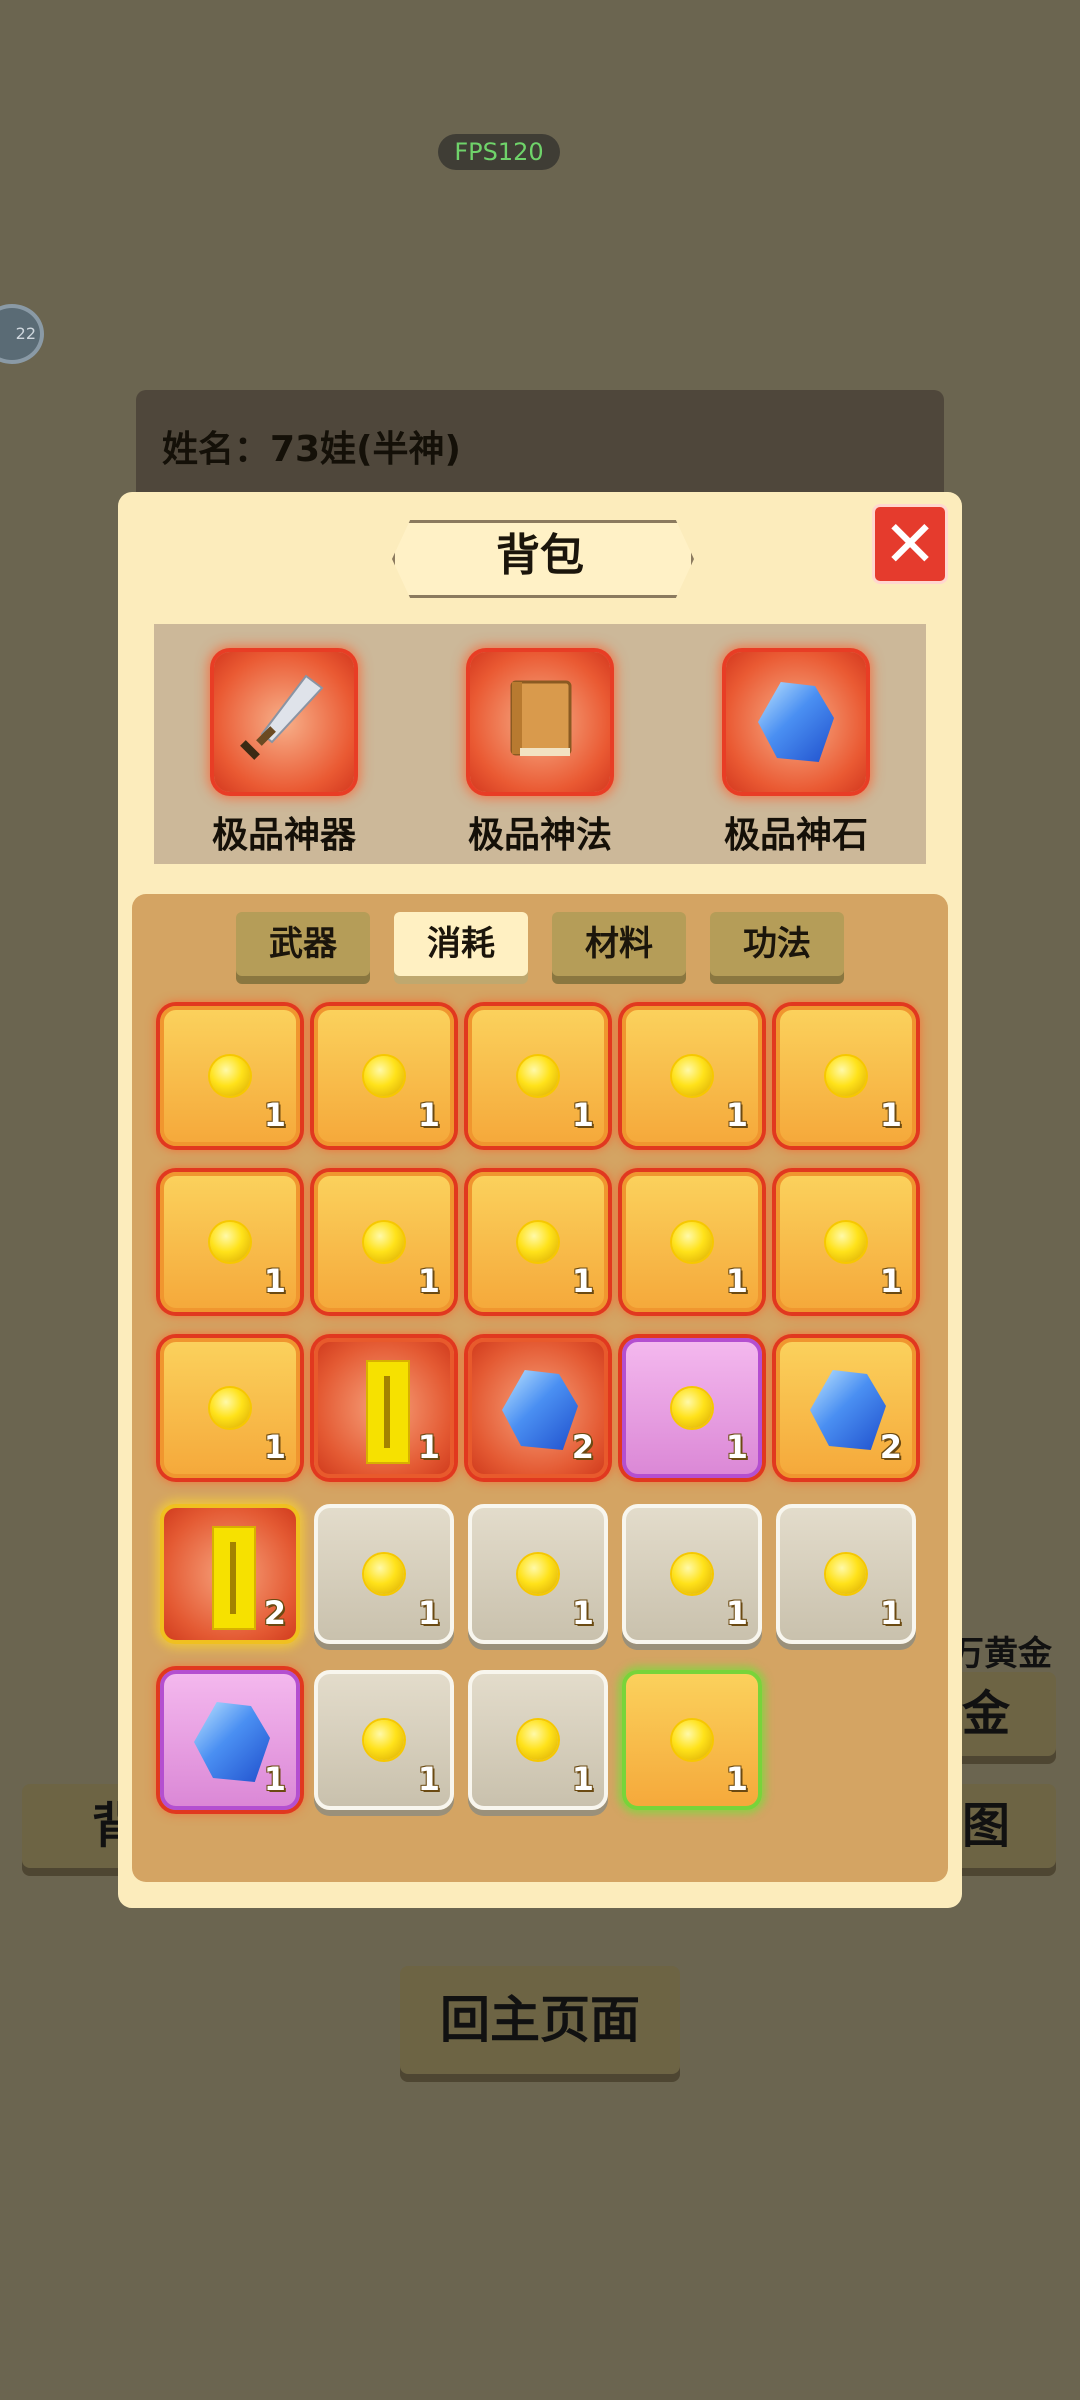  I want to click on tab-skills: 功法, so click(777, 944).